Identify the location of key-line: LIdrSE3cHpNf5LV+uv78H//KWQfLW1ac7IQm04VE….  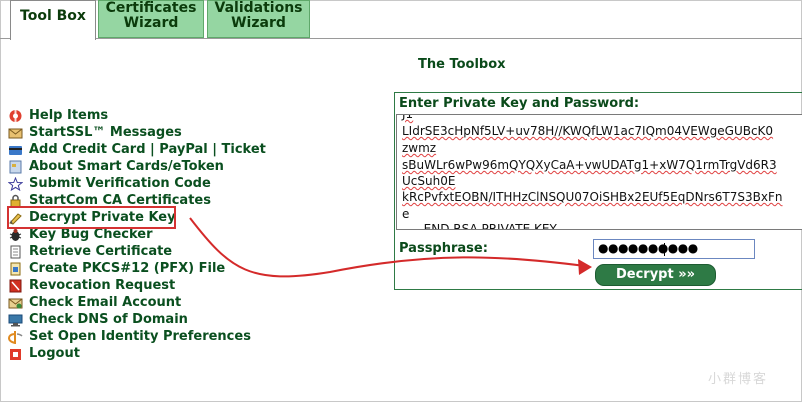
(588, 131).